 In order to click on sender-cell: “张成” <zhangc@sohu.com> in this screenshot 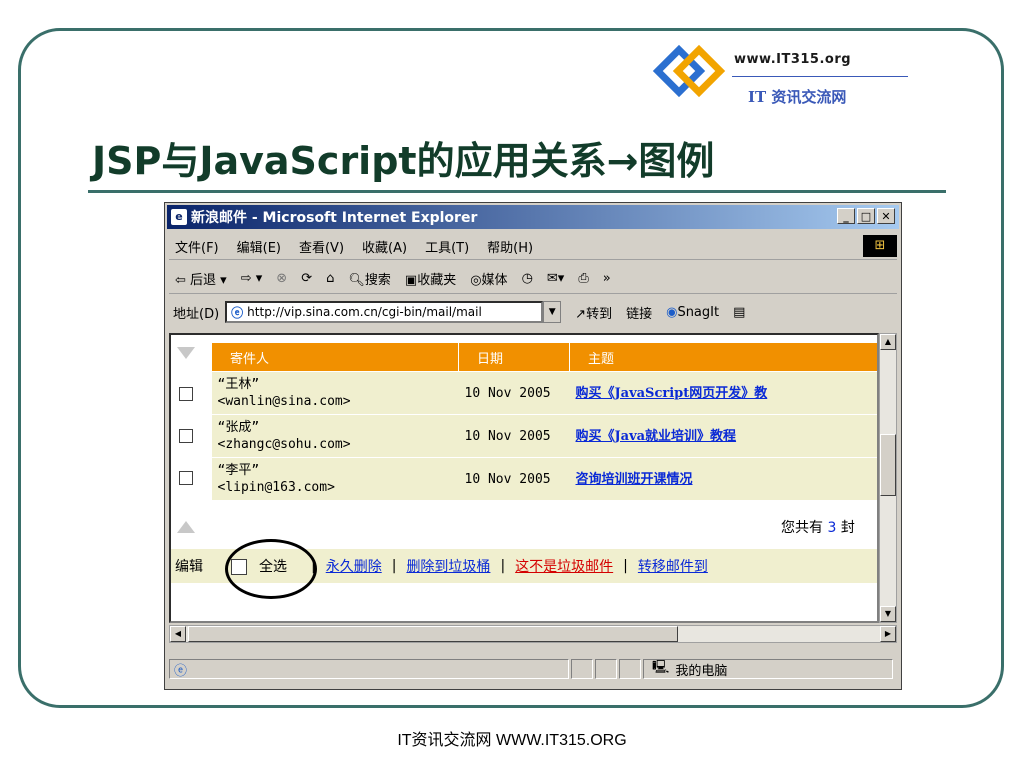, I will do `click(335, 436)`.